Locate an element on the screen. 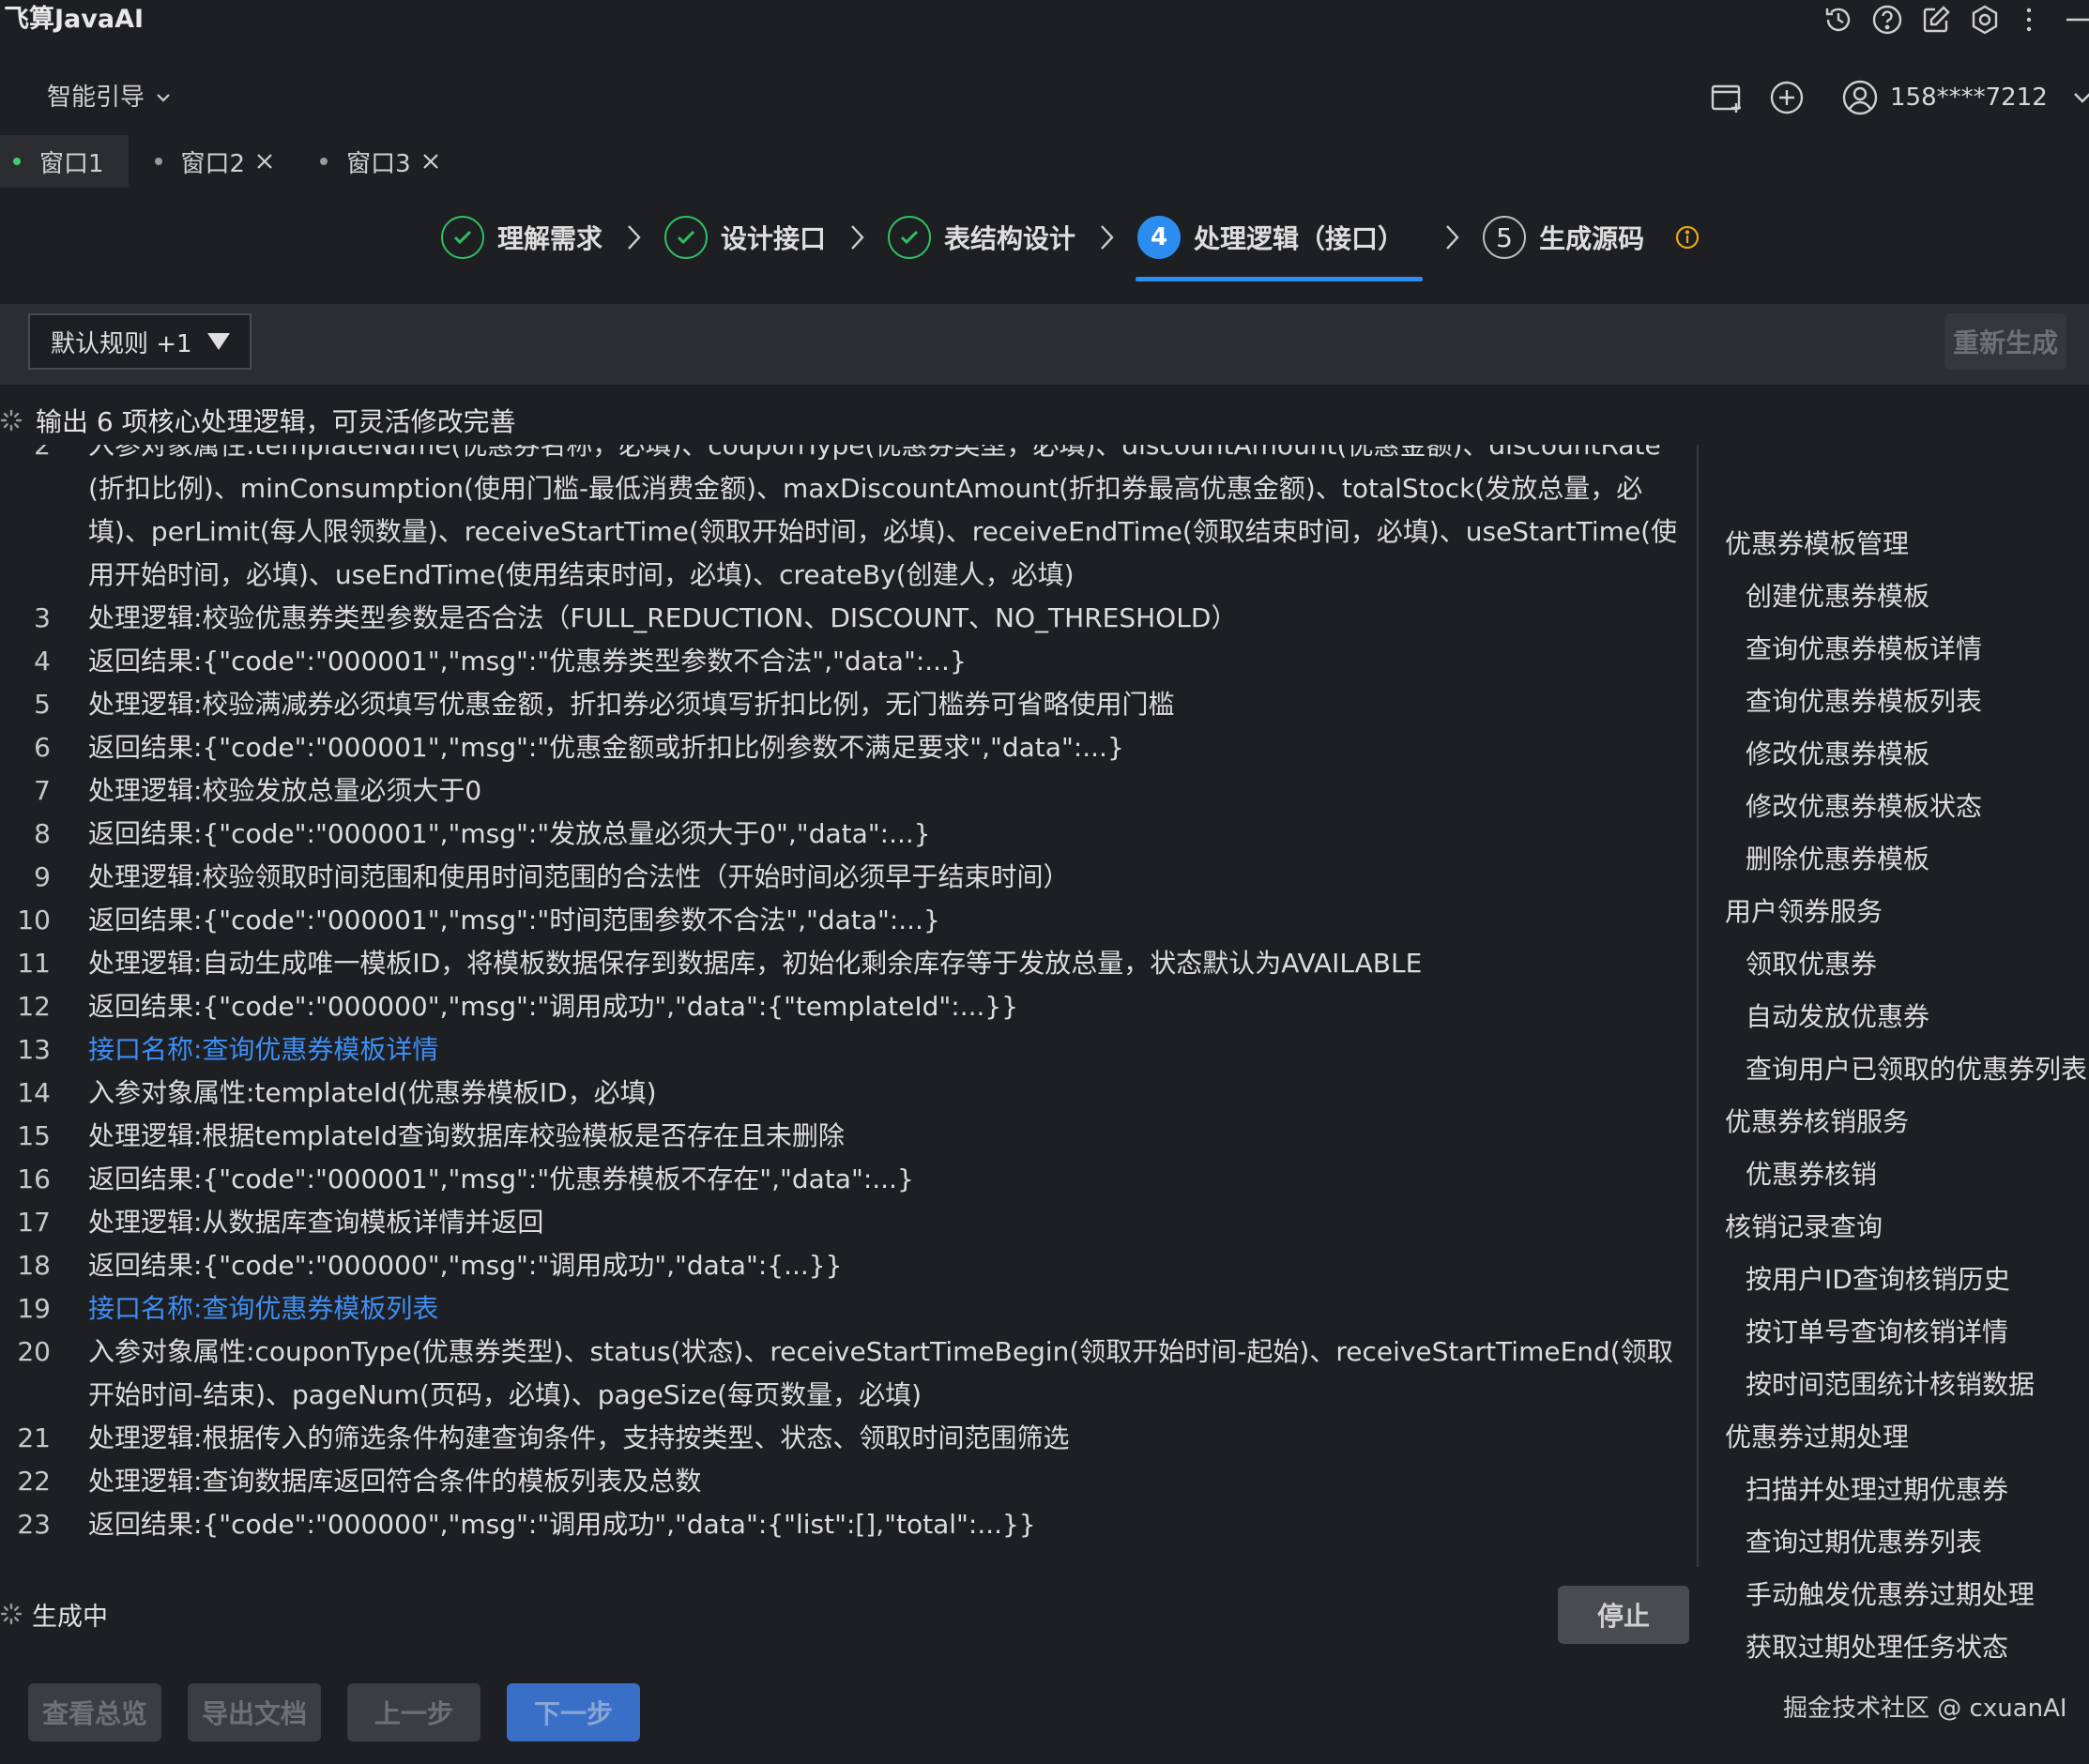  code-line: 13 接口名称:查询优惠券模板详情 is located at coordinates (849, 1050).